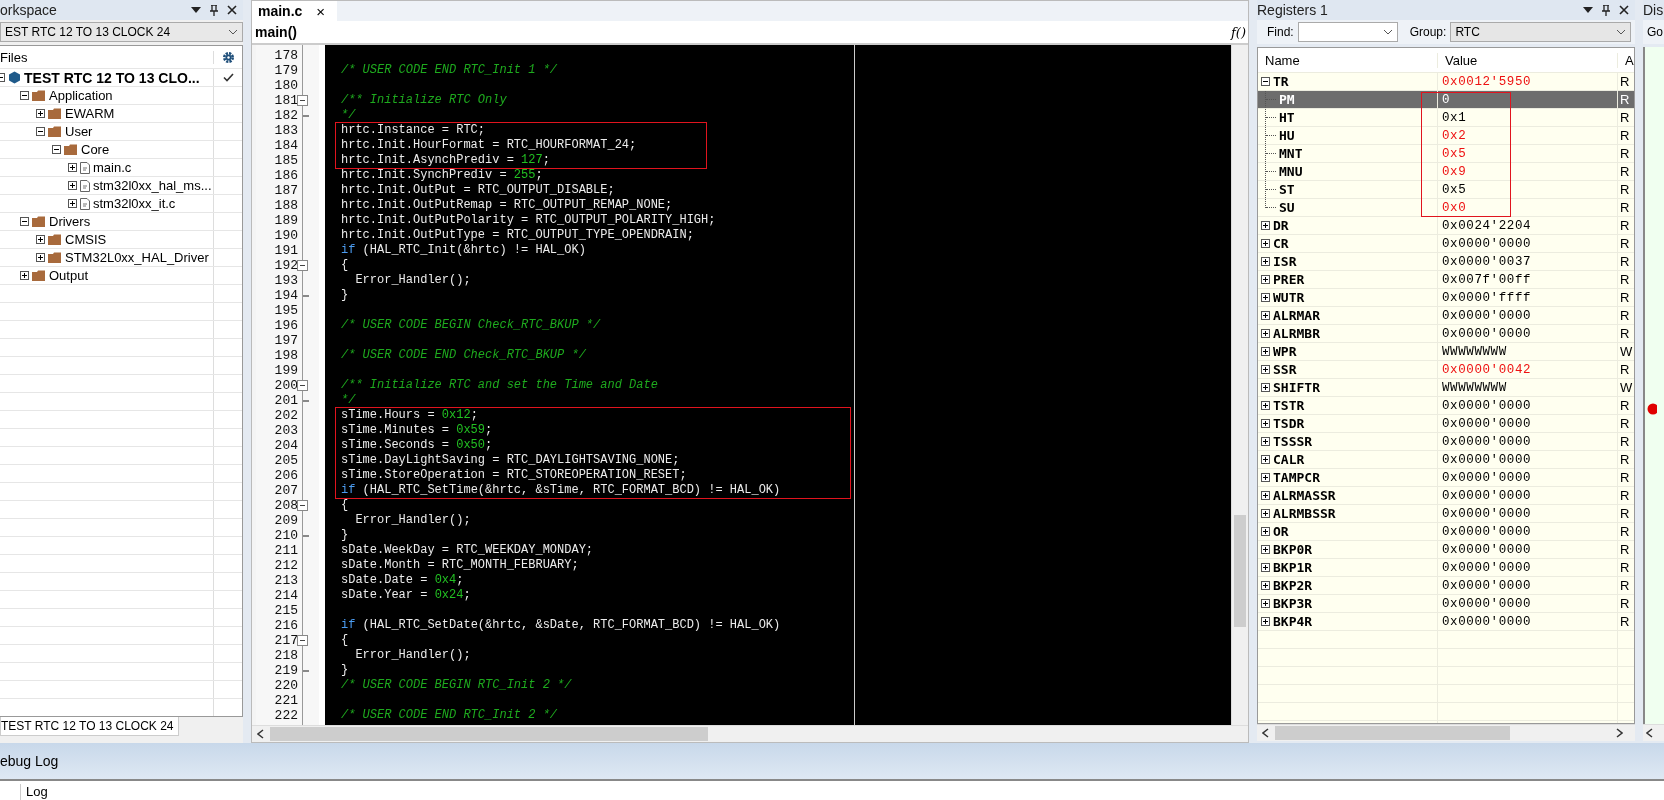  I want to click on tree-item: Output, so click(69, 275).